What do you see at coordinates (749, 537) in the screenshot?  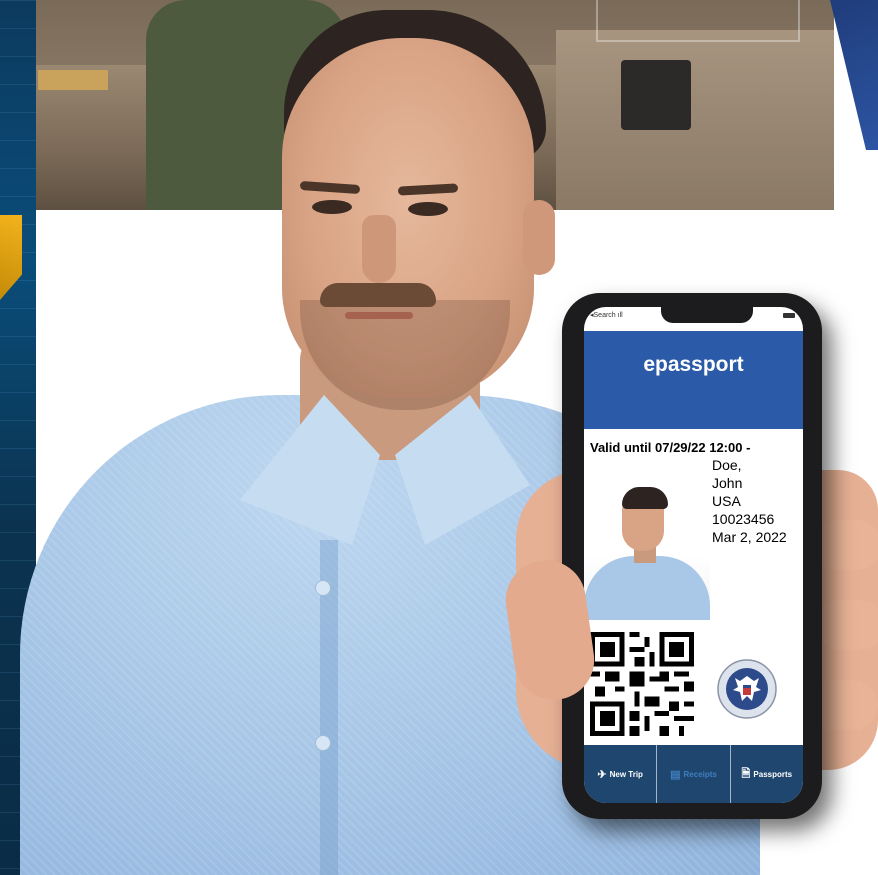 I see `passport-date: Mar 2, 2022` at bounding box center [749, 537].